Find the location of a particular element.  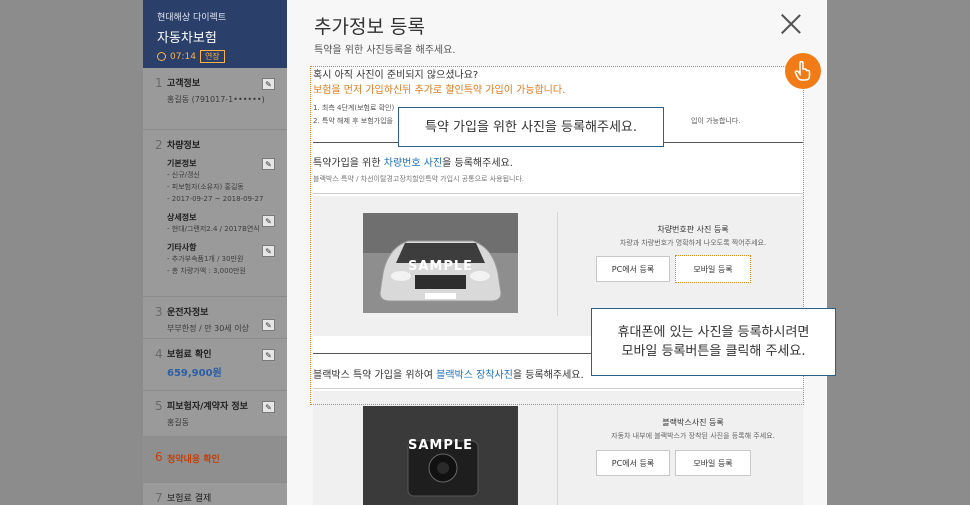

title-highlight: 블랙박스 장착사진 is located at coordinates (474, 375).